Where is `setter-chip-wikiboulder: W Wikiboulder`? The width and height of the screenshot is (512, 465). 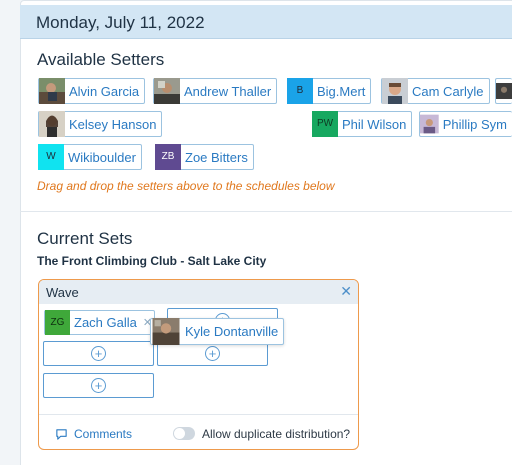 setter-chip-wikiboulder: W Wikiboulder is located at coordinates (90, 156).